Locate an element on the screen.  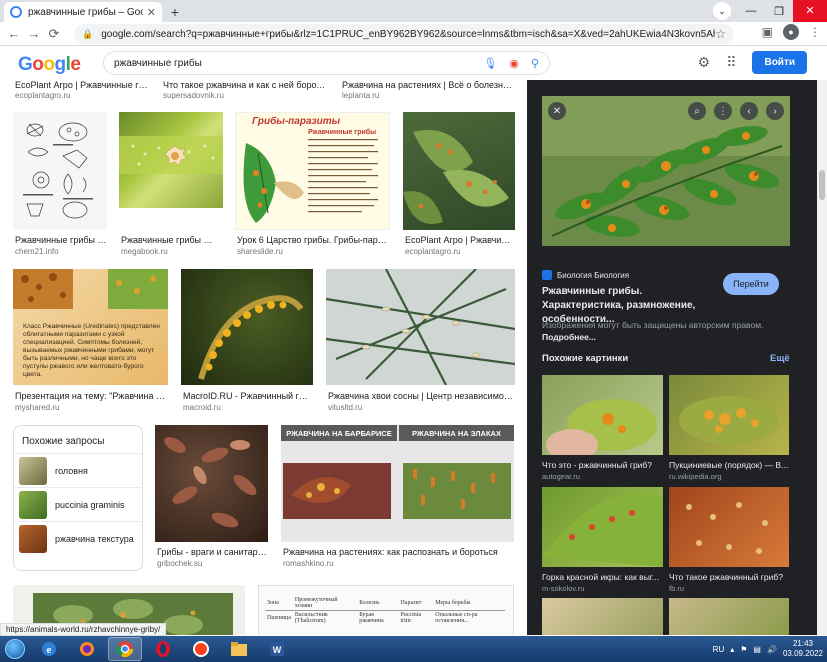
next-icon: › is located at coordinates (775, 111).